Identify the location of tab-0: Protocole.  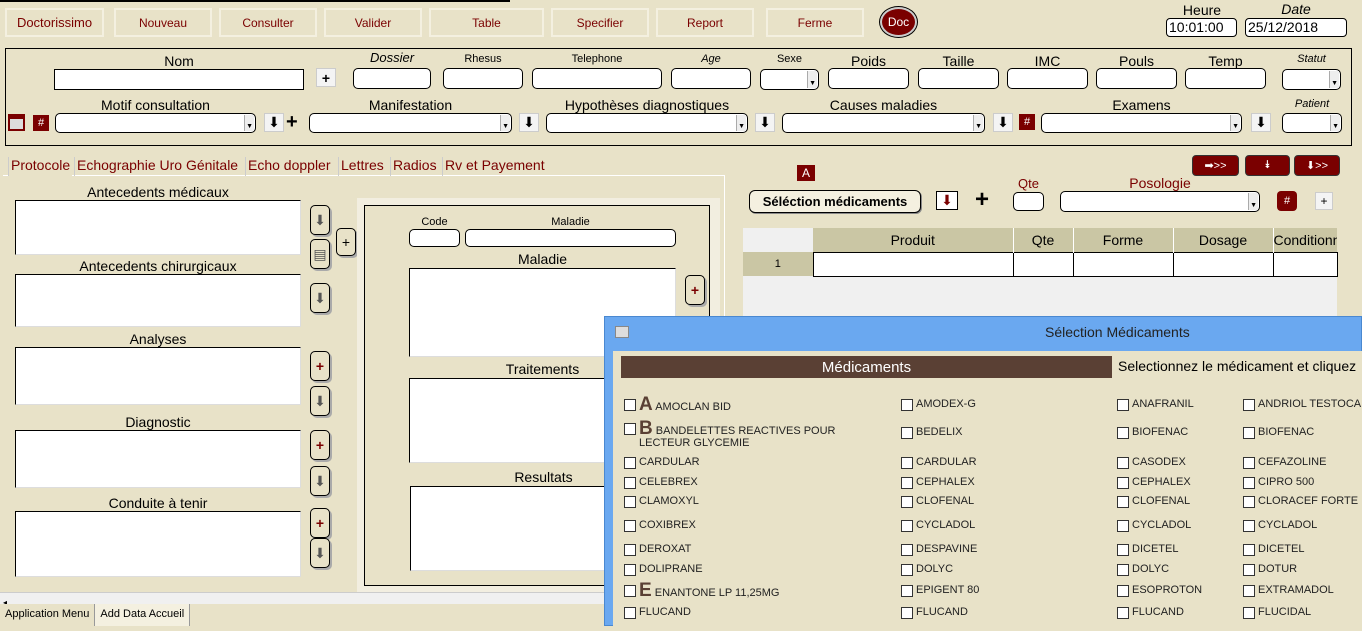
(40, 166).